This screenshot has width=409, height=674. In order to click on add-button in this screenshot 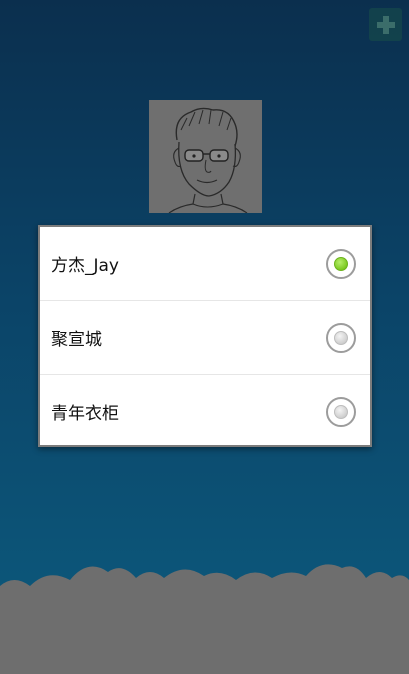, I will do `click(385, 24)`.